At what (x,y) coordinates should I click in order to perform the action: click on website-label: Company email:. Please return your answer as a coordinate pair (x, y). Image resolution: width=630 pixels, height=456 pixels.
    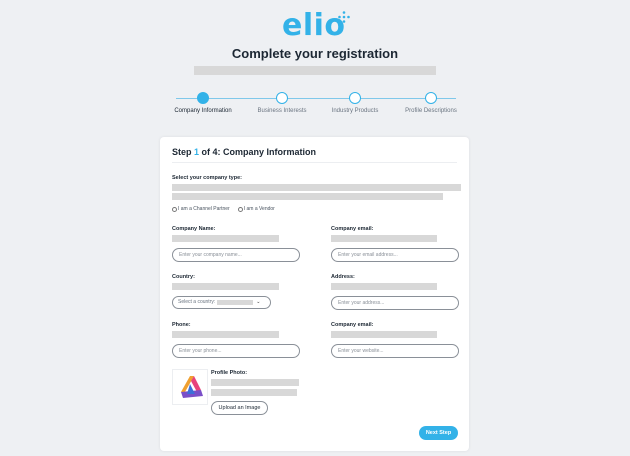
    Looking at the image, I should click on (352, 325).